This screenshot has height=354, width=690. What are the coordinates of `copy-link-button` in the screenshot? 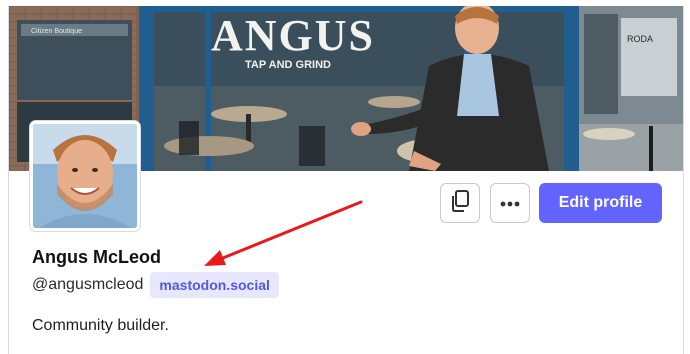 It's located at (460, 203).